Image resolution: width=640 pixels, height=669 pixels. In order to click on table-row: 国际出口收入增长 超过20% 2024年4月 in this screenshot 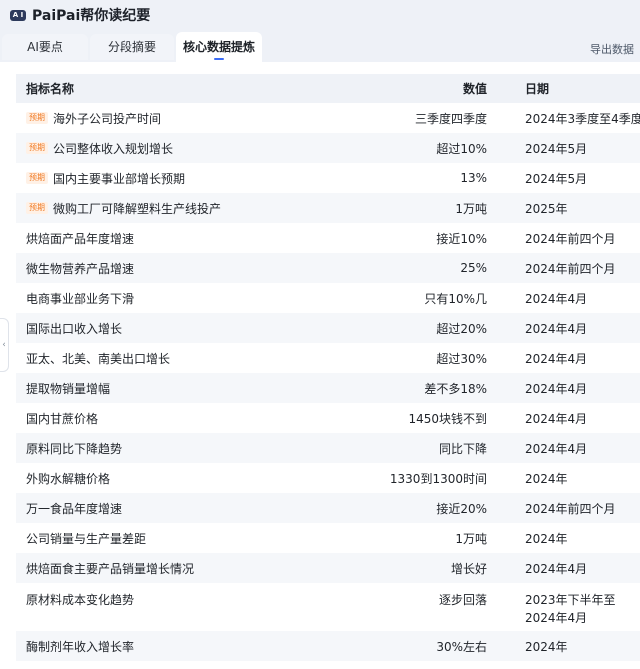, I will do `click(328, 328)`.